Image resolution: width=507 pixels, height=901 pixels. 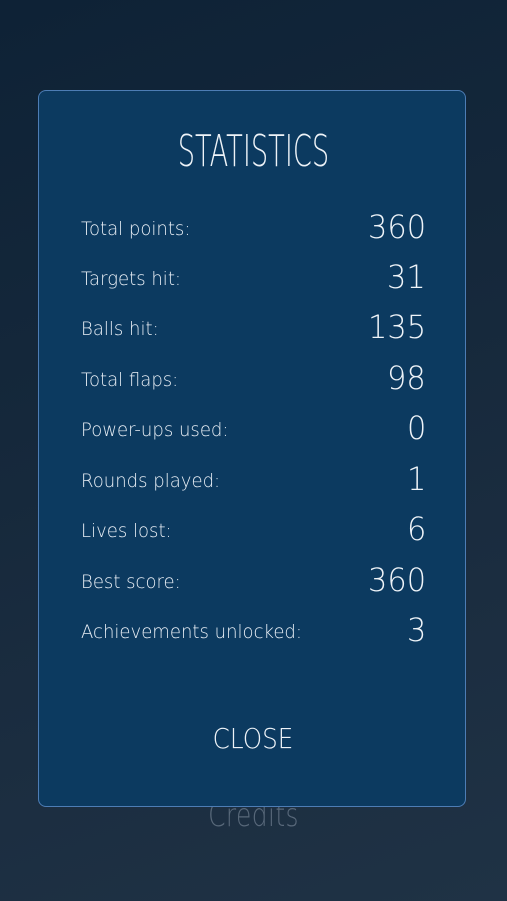 What do you see at coordinates (253, 427) in the screenshot?
I see `stat-row-power-ups-used: Power-ups used: 0` at bounding box center [253, 427].